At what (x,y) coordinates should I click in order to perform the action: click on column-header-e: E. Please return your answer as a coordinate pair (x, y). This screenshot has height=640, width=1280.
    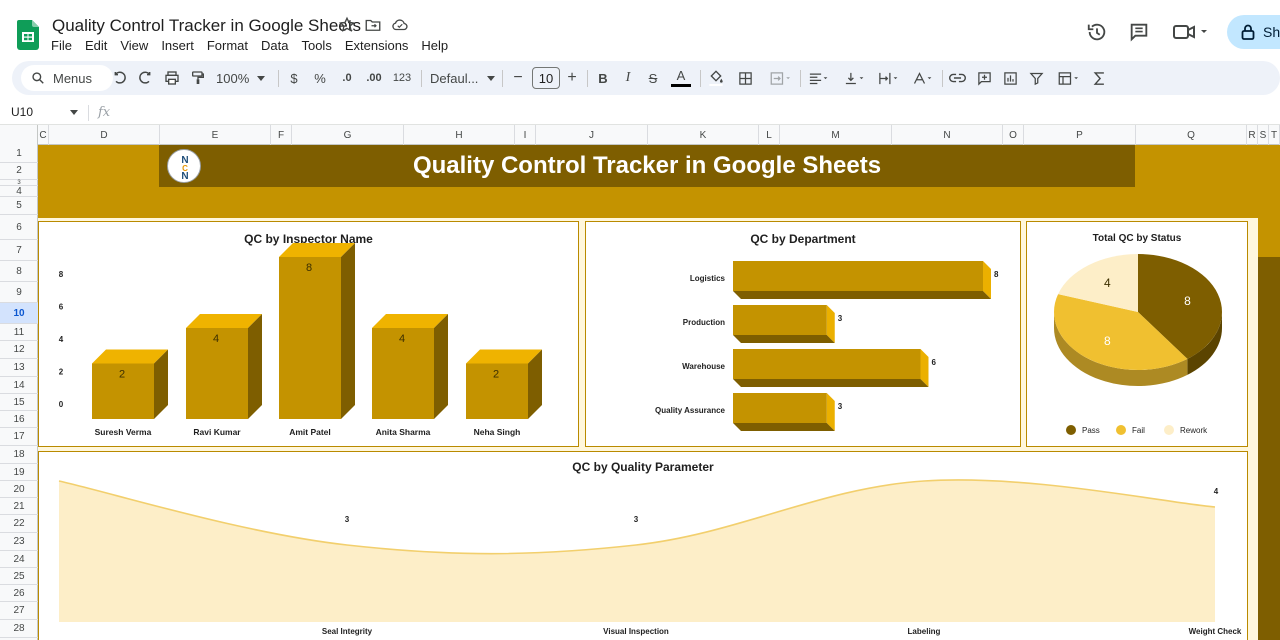
    Looking at the image, I should click on (215, 135).